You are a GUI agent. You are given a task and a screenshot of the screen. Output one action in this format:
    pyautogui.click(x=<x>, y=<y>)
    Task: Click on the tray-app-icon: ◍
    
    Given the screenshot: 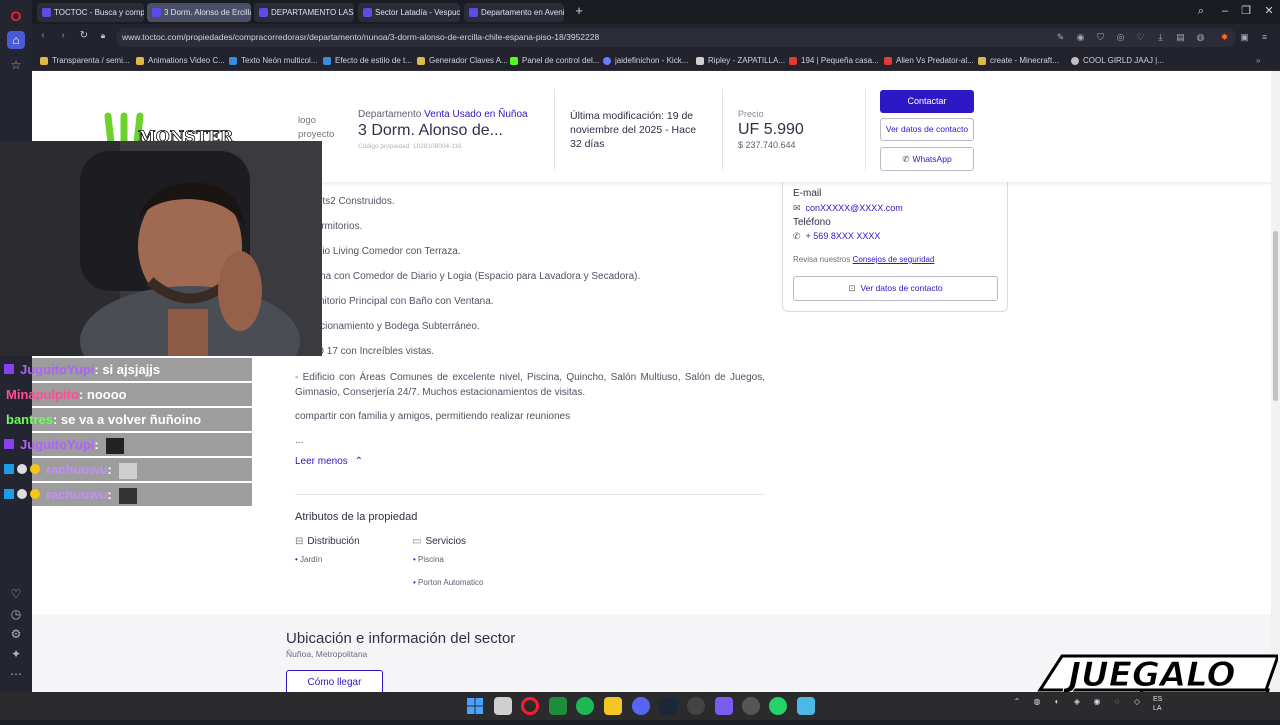 What is the action you would take?
    pyautogui.click(x=1037, y=702)
    